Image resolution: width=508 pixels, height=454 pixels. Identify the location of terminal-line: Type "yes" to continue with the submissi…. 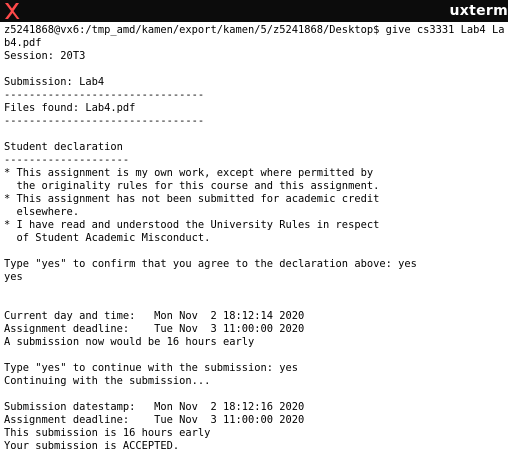
(151, 368).